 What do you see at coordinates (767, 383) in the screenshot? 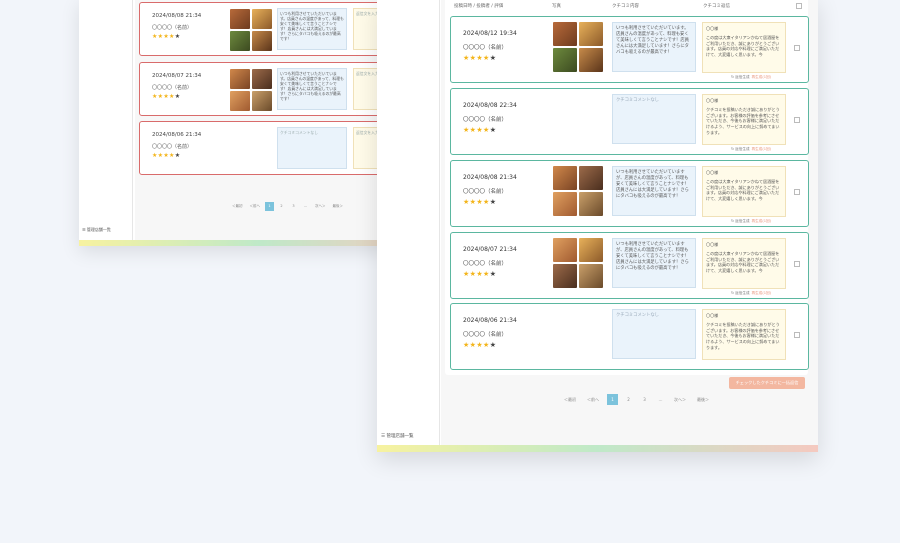
I see `bulk-reply-button: チェックしたクチコミに一括返信` at bounding box center [767, 383].